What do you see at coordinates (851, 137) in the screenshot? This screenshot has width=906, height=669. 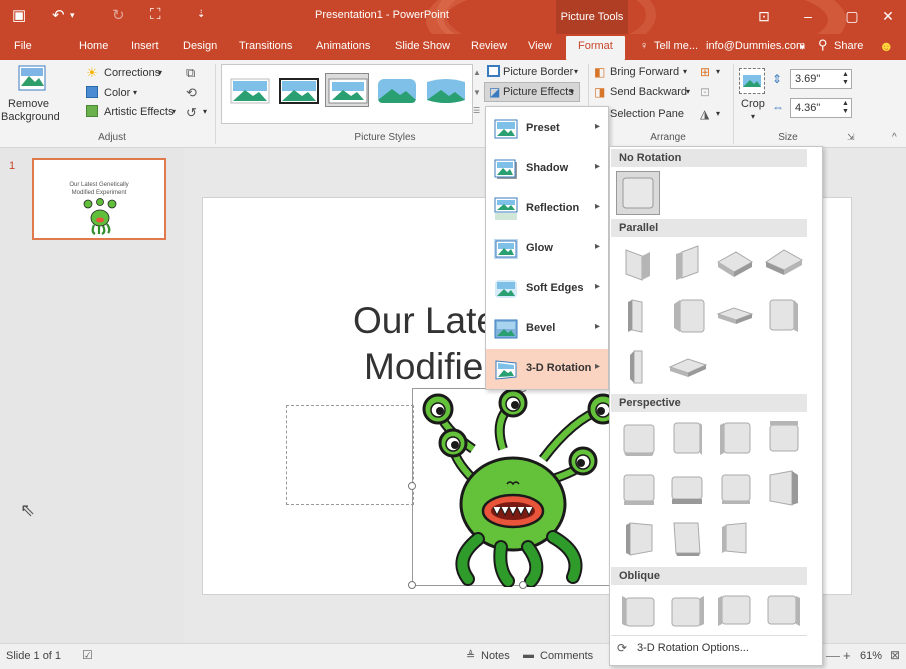 I see `size-dialog-launcher-icon: ⇲` at bounding box center [851, 137].